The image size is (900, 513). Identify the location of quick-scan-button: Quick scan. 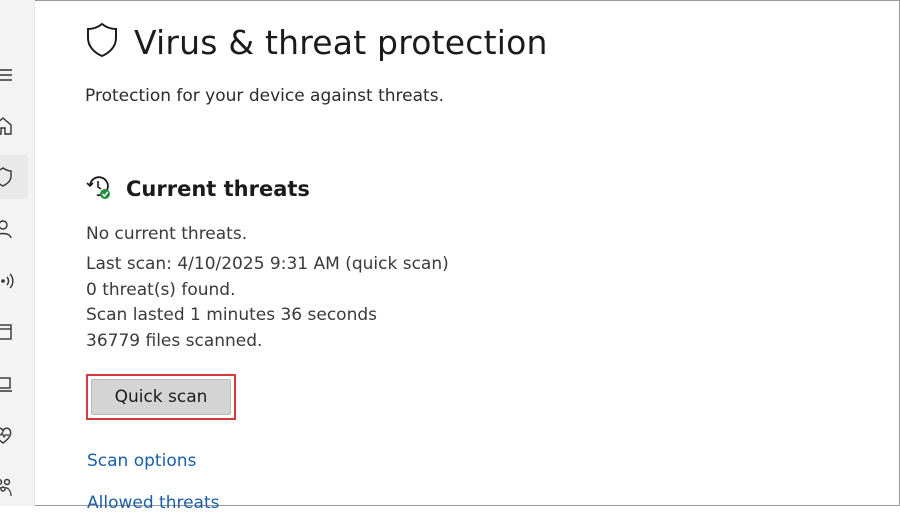
(161, 397).